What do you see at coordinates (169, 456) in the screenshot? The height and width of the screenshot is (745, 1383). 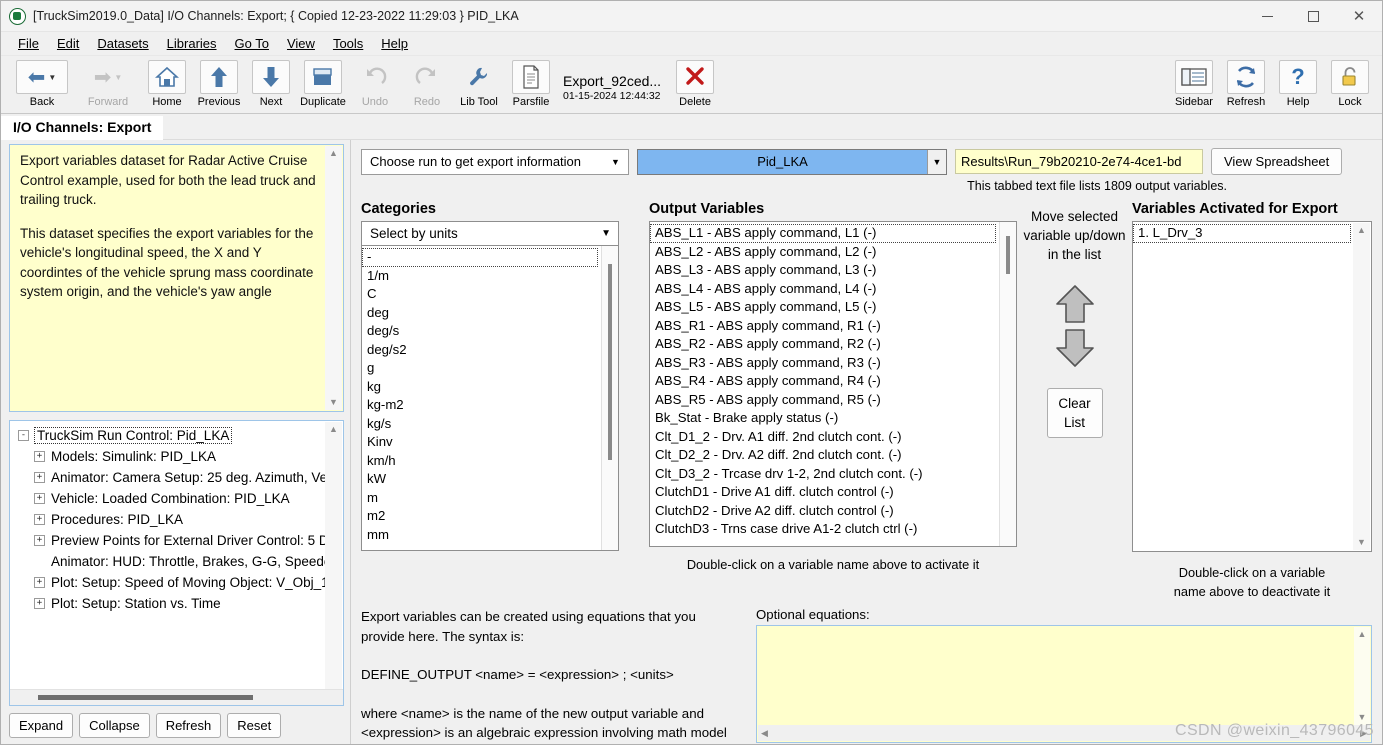 I see `tree-node: + Models: Simulink: PID_LKA` at bounding box center [169, 456].